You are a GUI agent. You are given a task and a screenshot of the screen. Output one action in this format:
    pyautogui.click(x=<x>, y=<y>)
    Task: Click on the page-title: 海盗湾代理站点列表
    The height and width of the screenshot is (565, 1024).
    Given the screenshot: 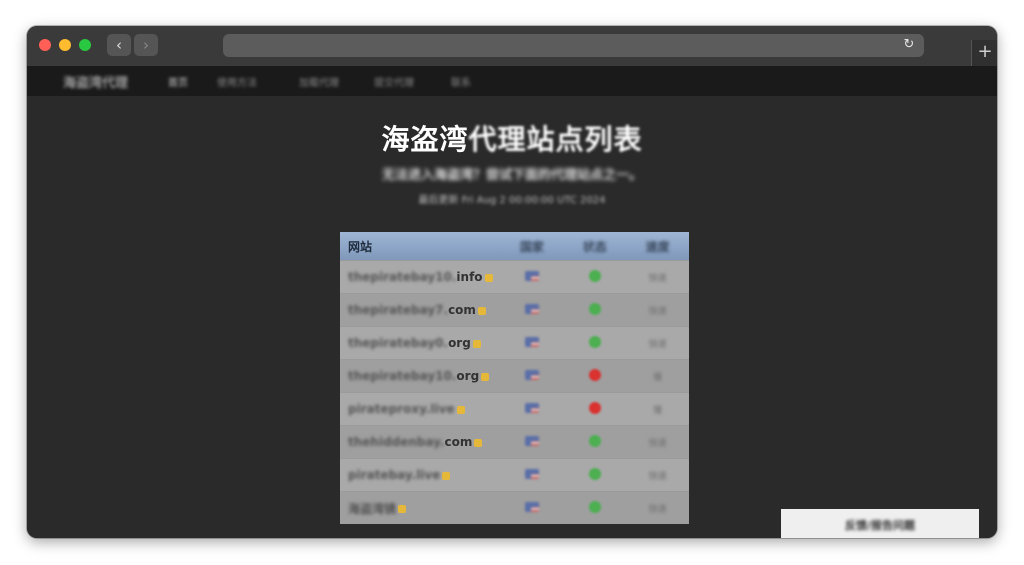 What is the action you would take?
    pyautogui.click(x=512, y=139)
    